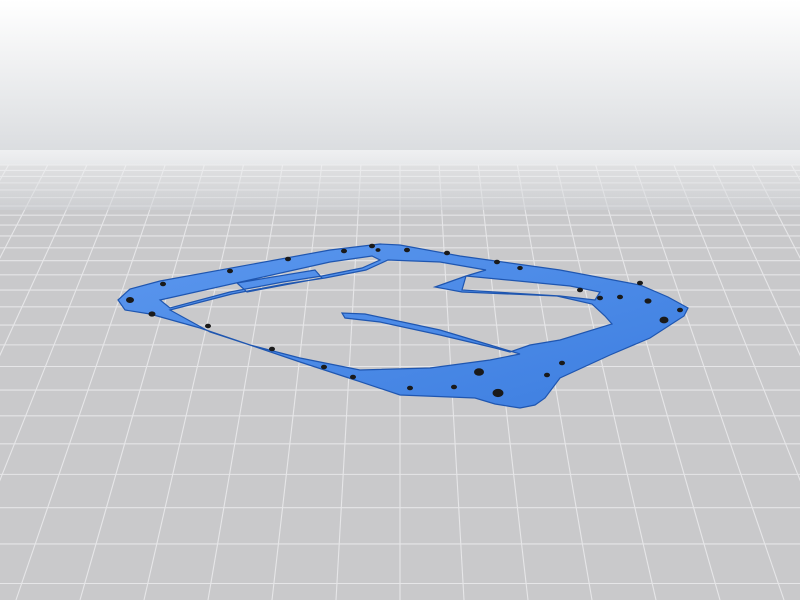  Describe the element at coordinates (400, 180) in the screenshot. I see `horizon-fade` at that location.